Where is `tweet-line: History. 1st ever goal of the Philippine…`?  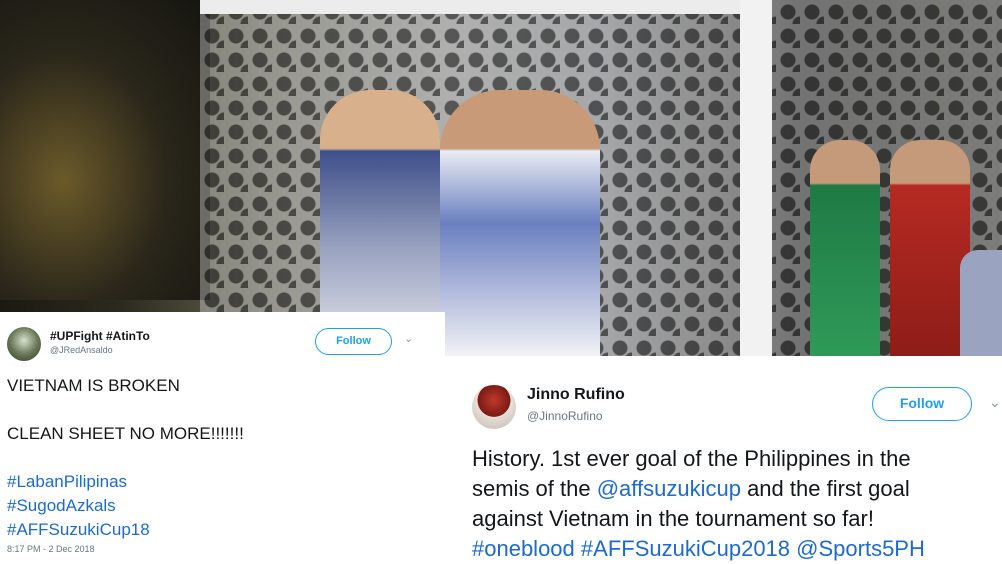
tweet-line: History. 1st ever goal of the Philippine… is located at coordinates (691, 458).